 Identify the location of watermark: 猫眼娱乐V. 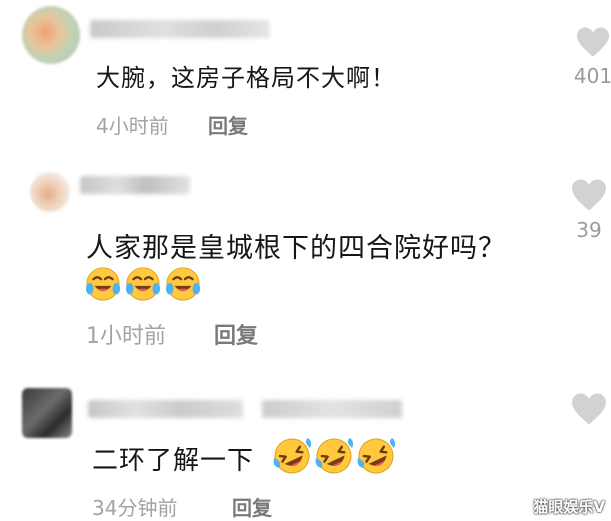
(569, 507).